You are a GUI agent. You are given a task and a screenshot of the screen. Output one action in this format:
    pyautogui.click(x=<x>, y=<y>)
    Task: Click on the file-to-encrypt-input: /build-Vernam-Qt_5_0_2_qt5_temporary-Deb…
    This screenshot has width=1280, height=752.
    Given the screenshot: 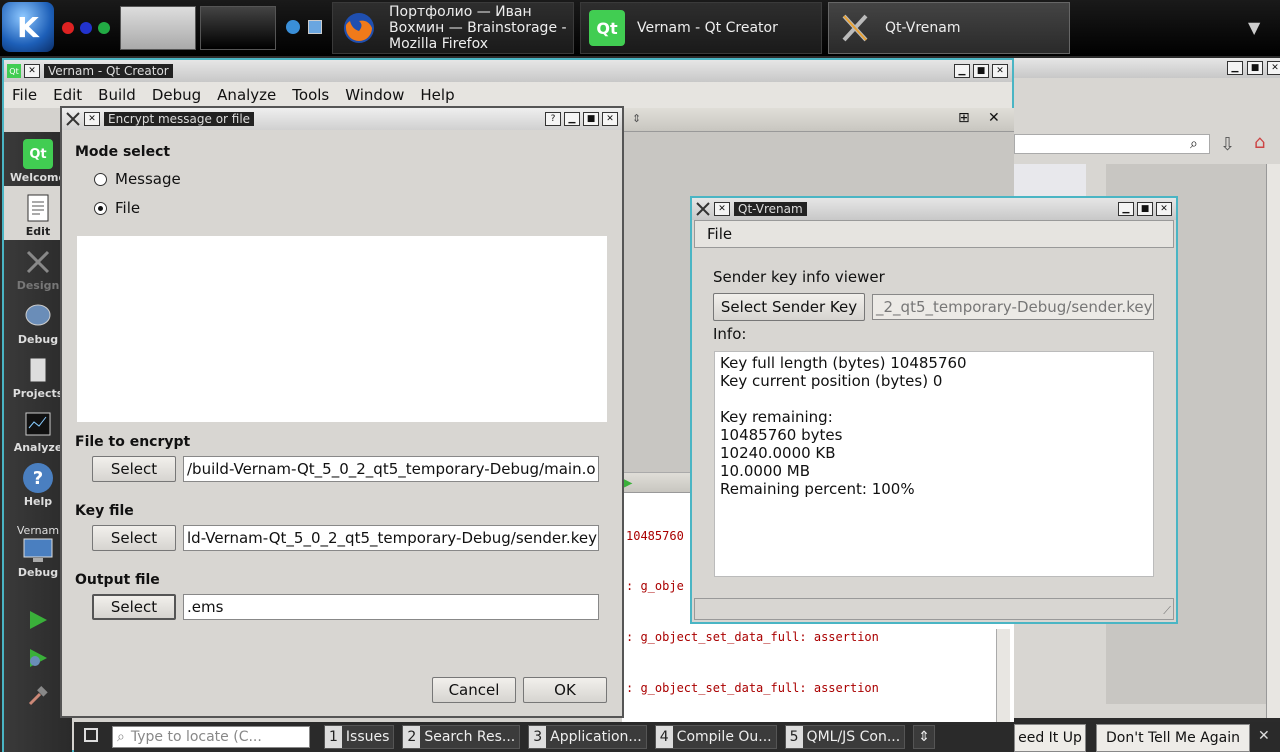 What is the action you would take?
    pyautogui.click(x=391, y=469)
    